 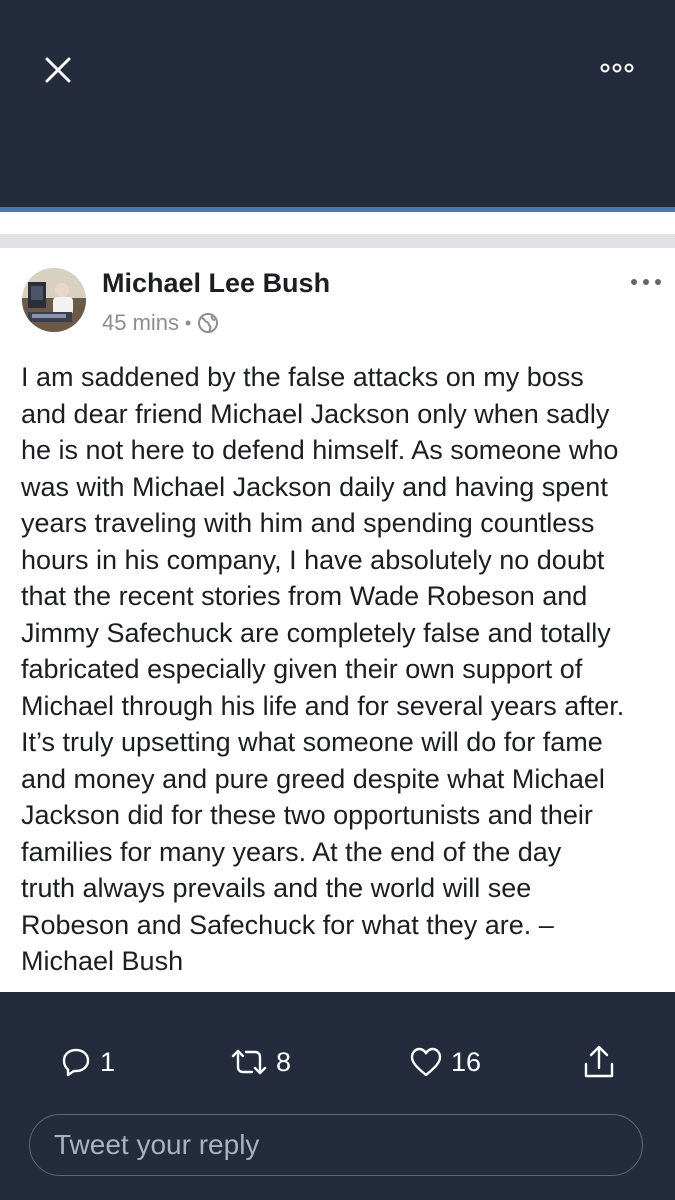 What do you see at coordinates (426, 1062) in the screenshot?
I see `heart-icon` at bounding box center [426, 1062].